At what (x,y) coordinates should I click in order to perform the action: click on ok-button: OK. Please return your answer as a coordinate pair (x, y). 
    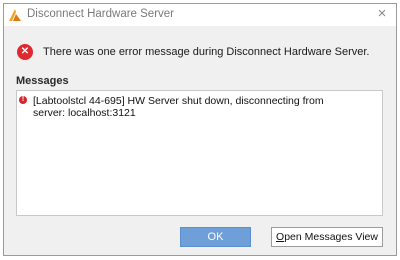
    Looking at the image, I should click on (215, 237).